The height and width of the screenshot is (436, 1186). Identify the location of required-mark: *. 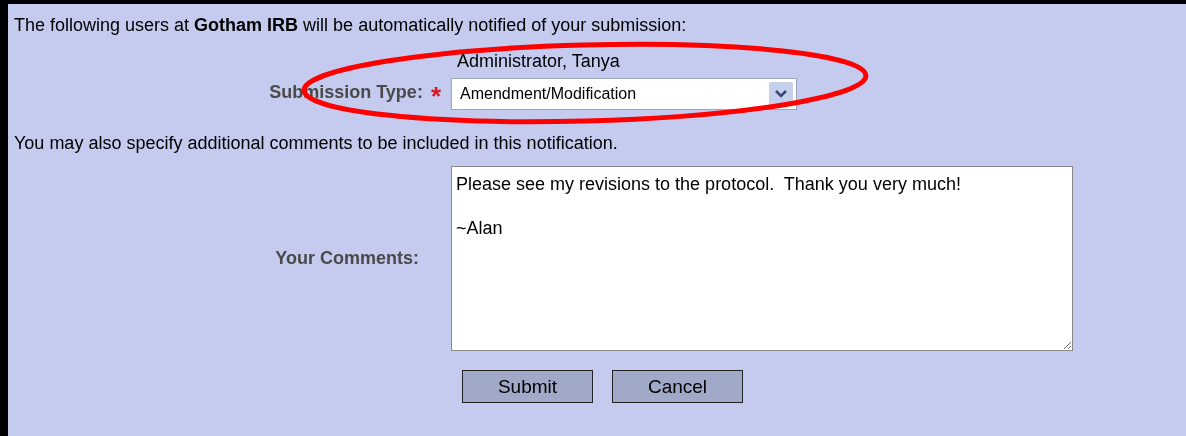
(435, 96).